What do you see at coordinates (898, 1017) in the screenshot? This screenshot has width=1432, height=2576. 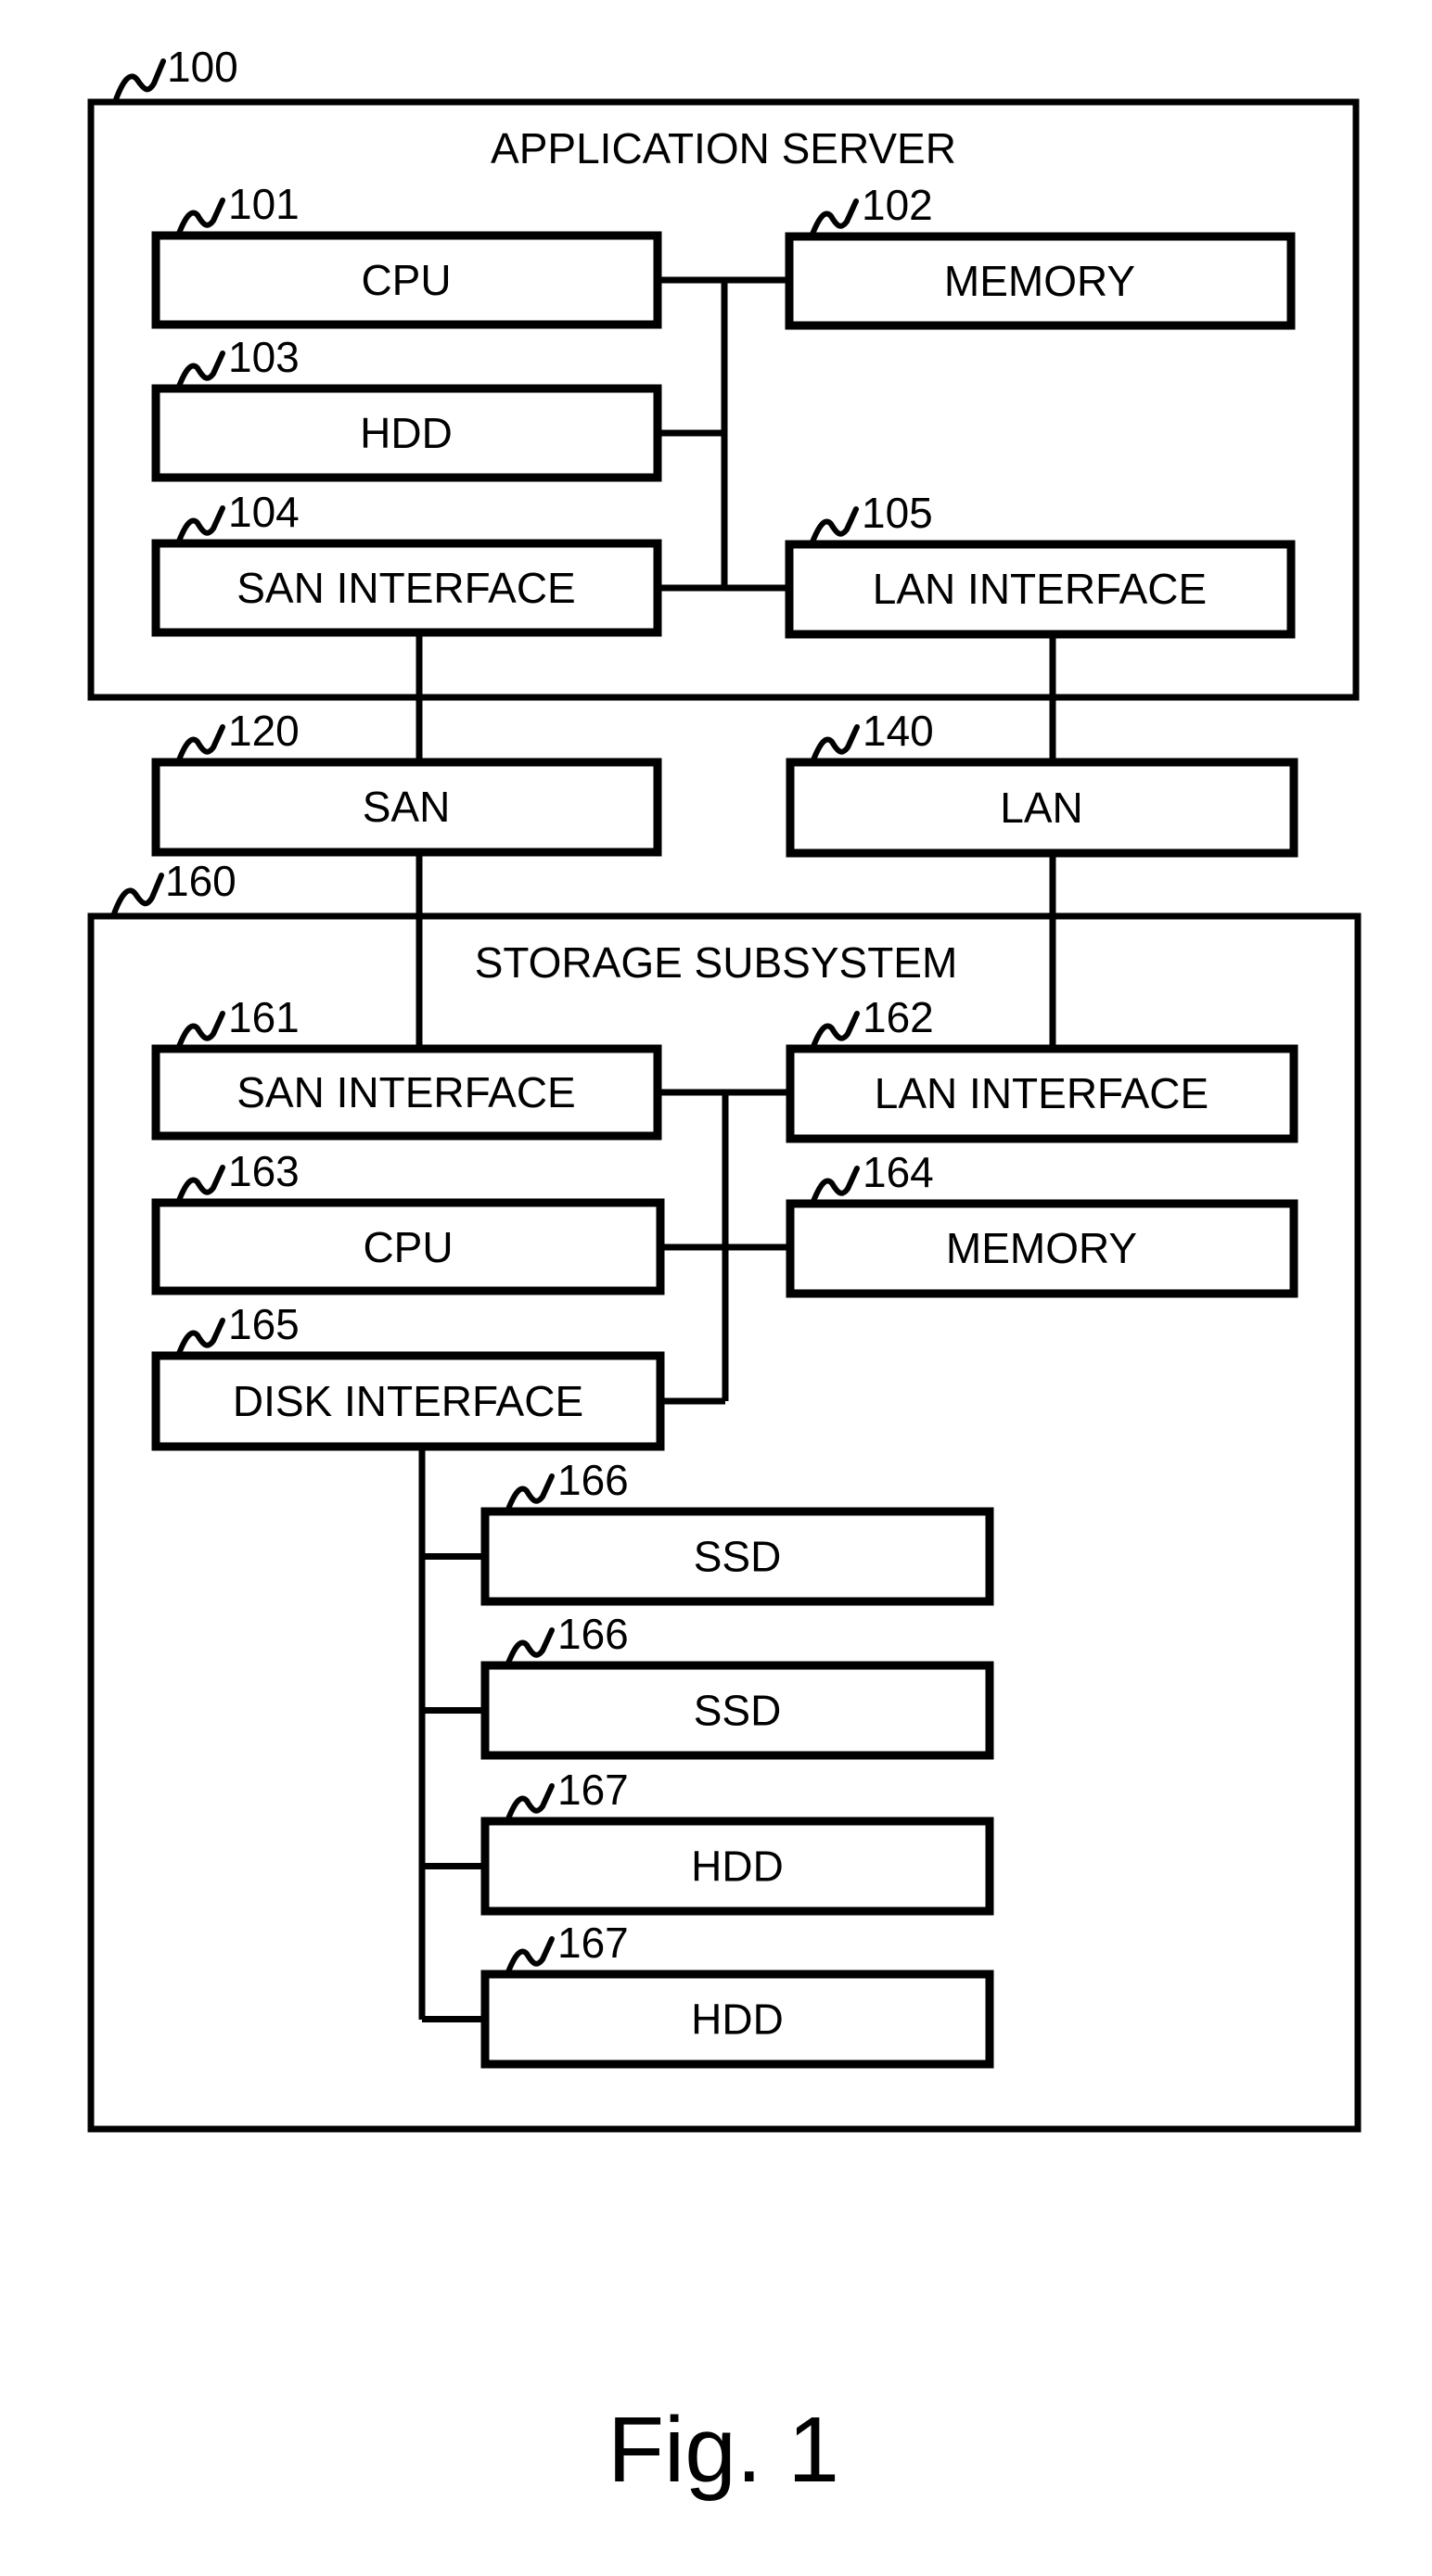 I see `ref-162: 162` at bounding box center [898, 1017].